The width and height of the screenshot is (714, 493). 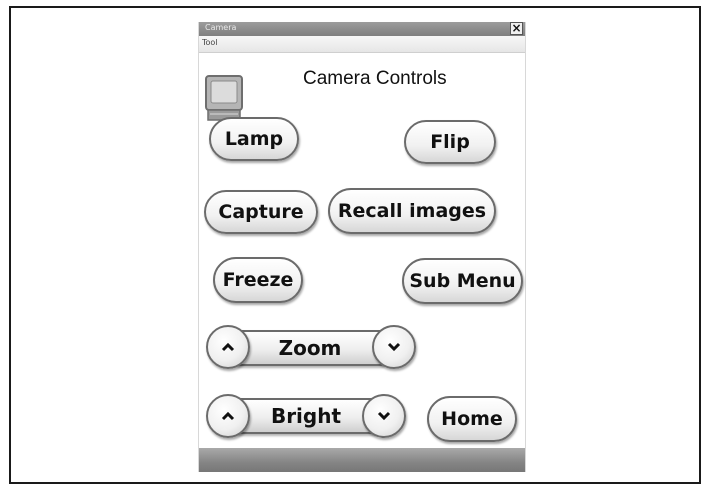 I want to click on freeze-button: Freeze, so click(x=258, y=280).